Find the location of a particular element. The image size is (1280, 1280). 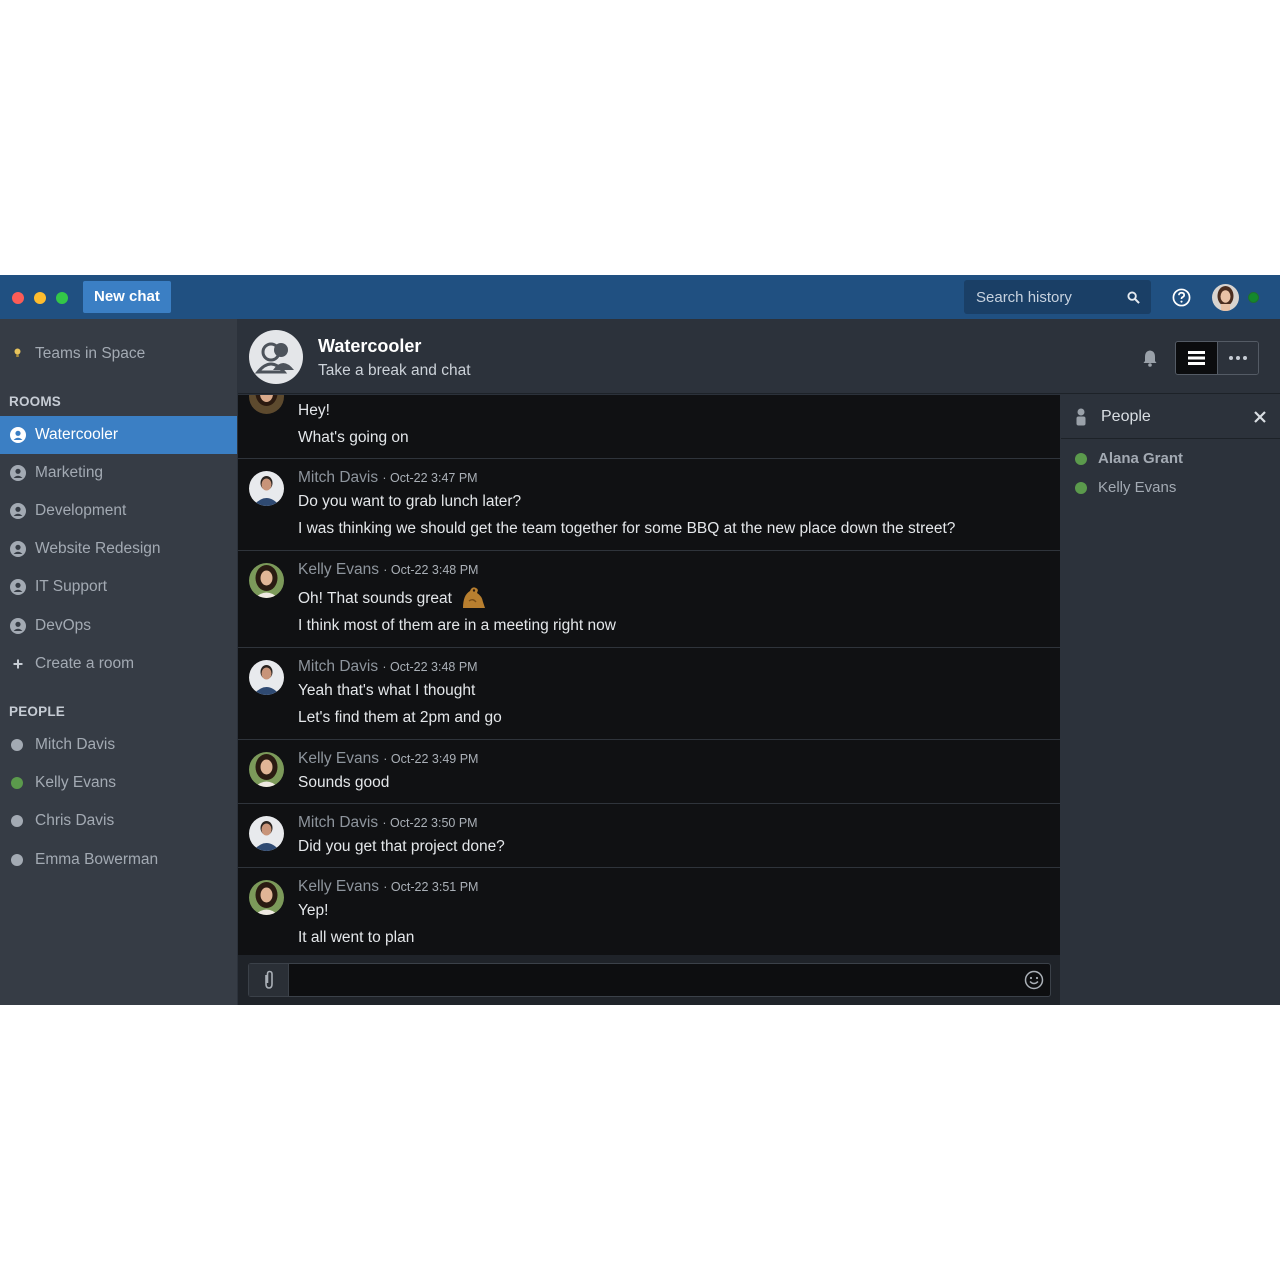

new-chat-button: New chat is located at coordinates (127, 297).